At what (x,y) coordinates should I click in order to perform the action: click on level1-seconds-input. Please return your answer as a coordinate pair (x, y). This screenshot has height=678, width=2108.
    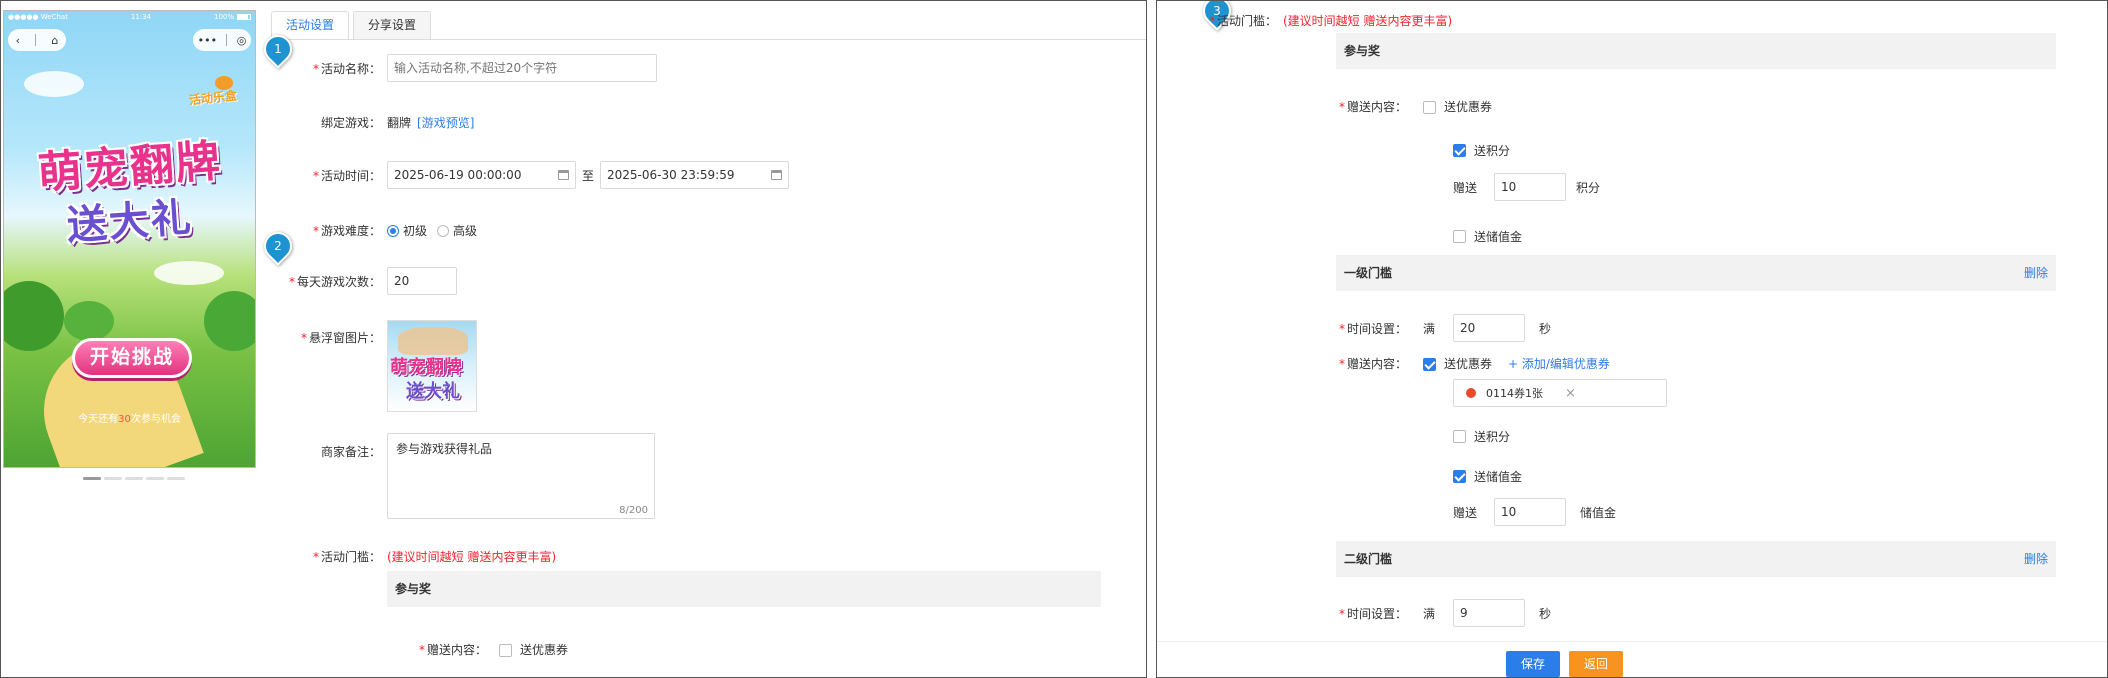
    Looking at the image, I should click on (1489, 328).